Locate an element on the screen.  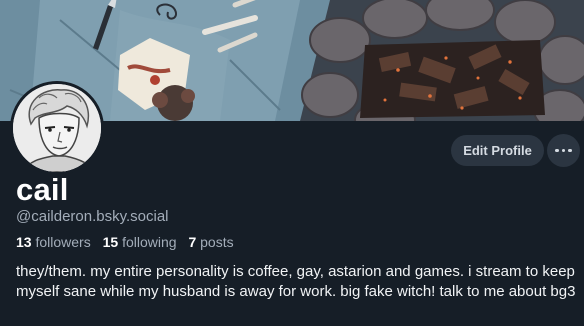
avatar-portrait is located at coordinates (57, 128).